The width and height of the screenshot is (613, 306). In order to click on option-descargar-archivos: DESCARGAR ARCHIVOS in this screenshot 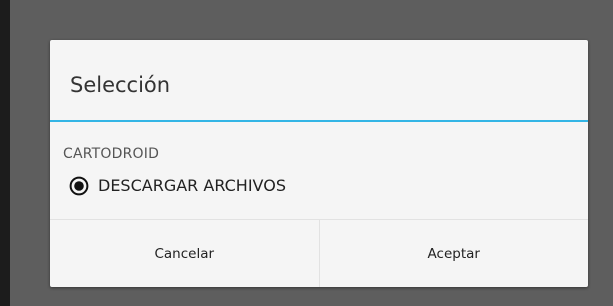, I will do `click(177, 186)`.